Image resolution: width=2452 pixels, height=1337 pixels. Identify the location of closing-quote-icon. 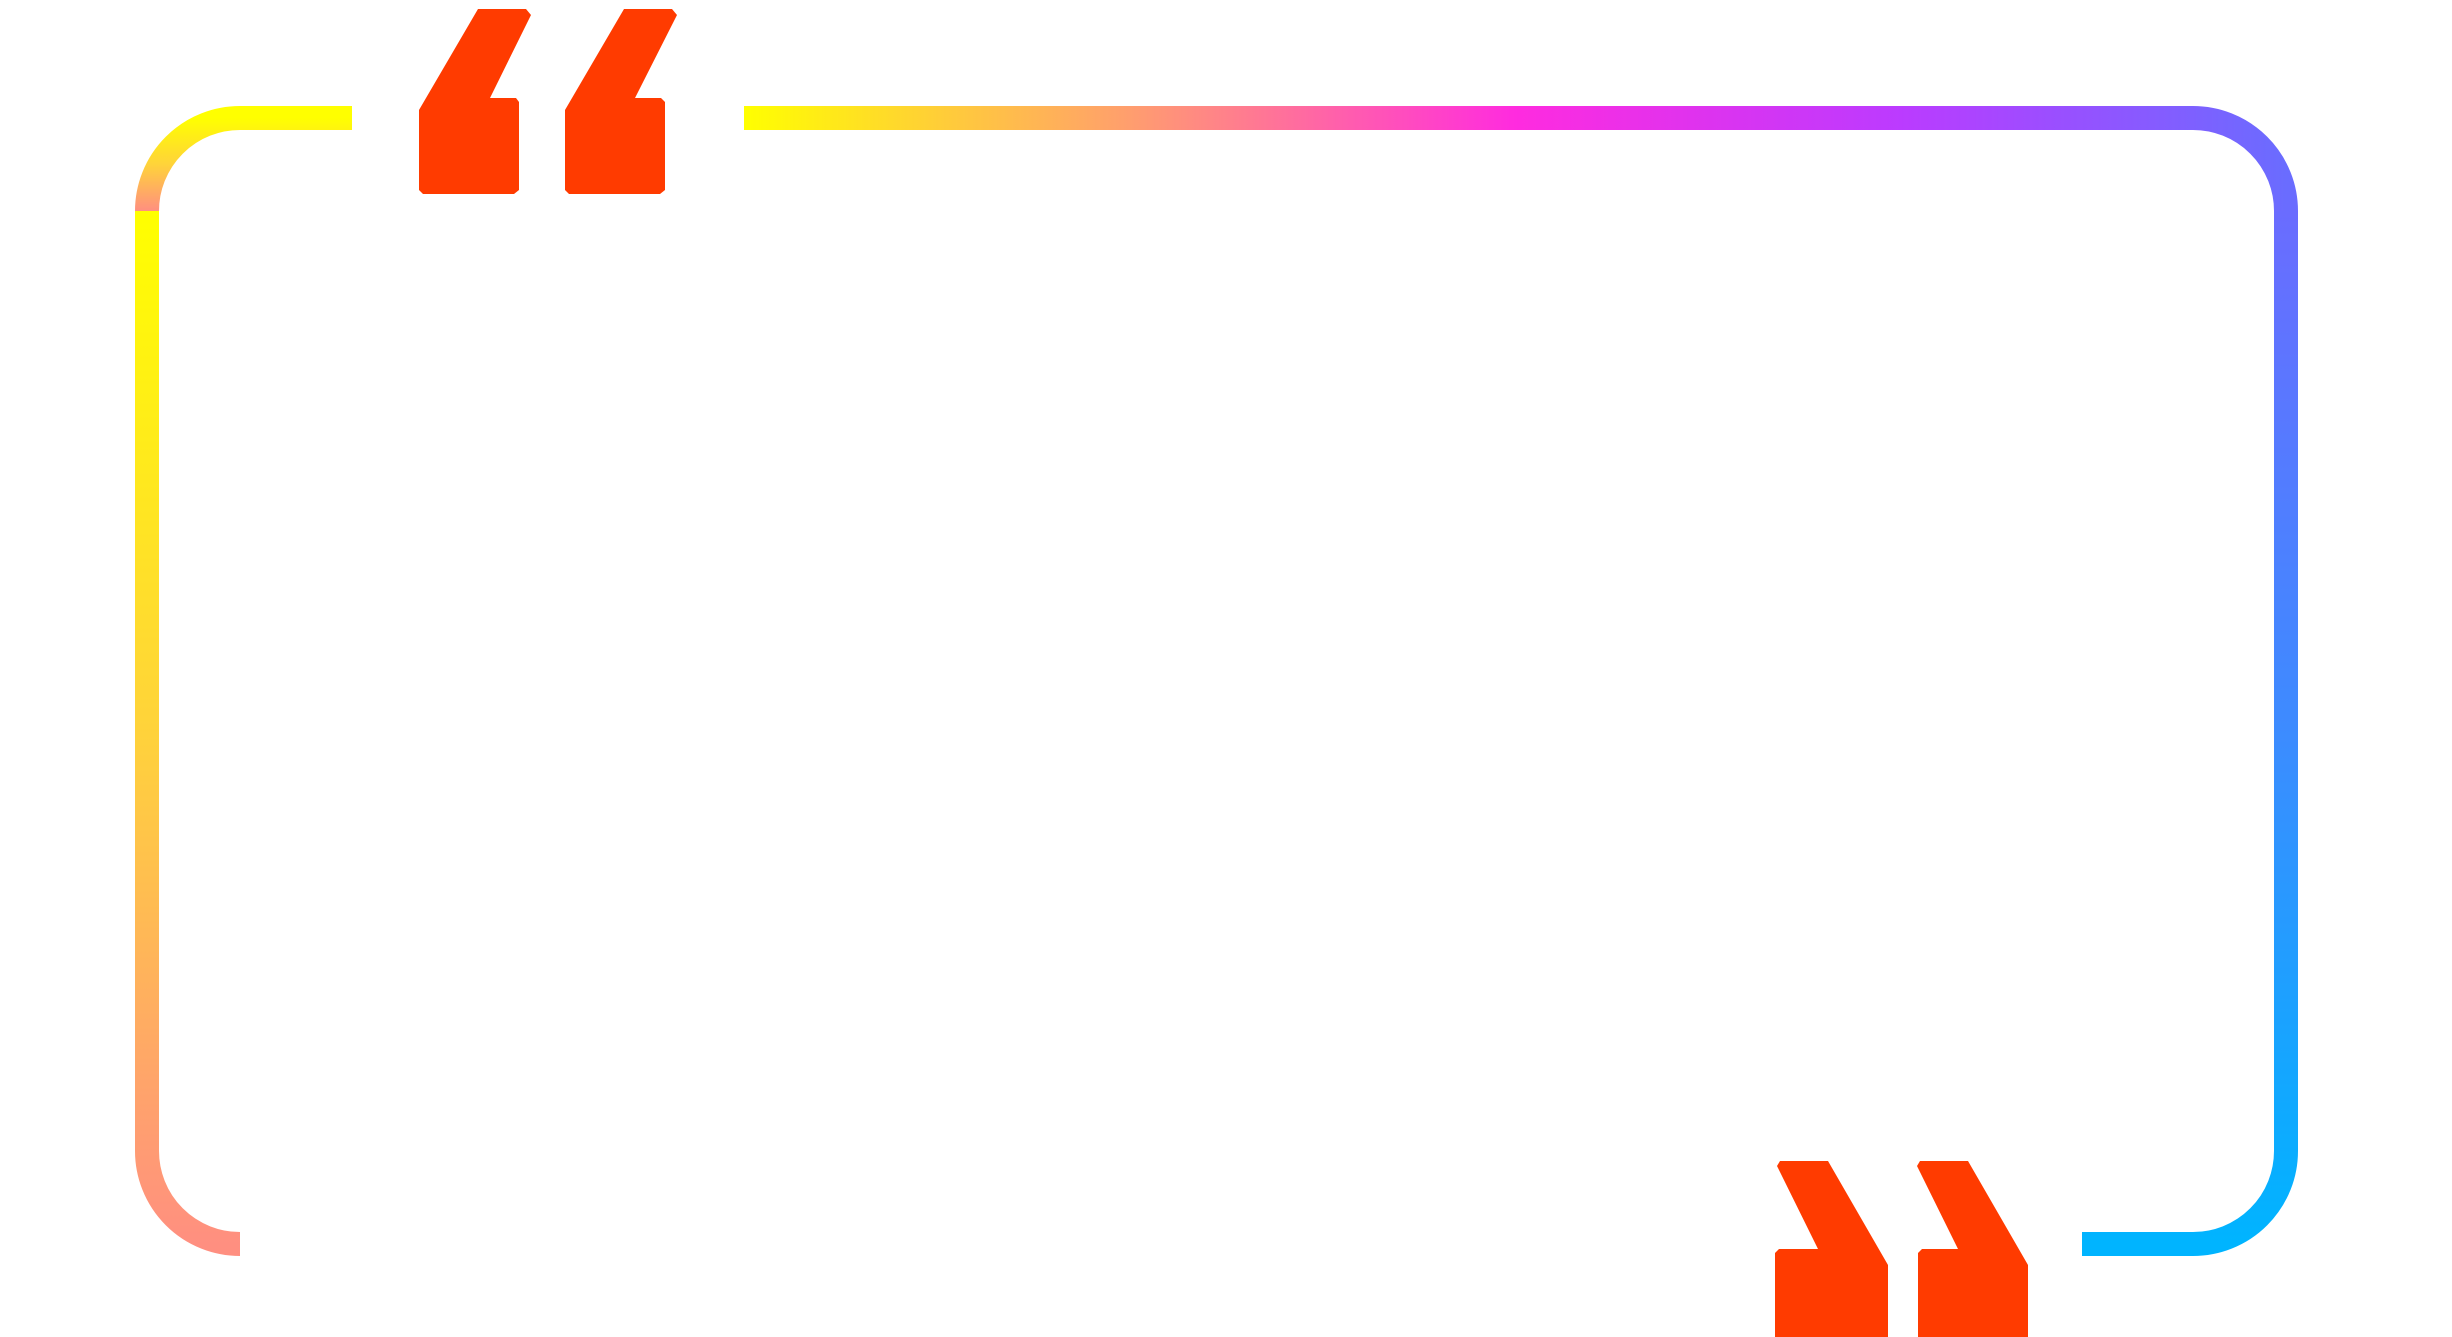
(1901, 1249).